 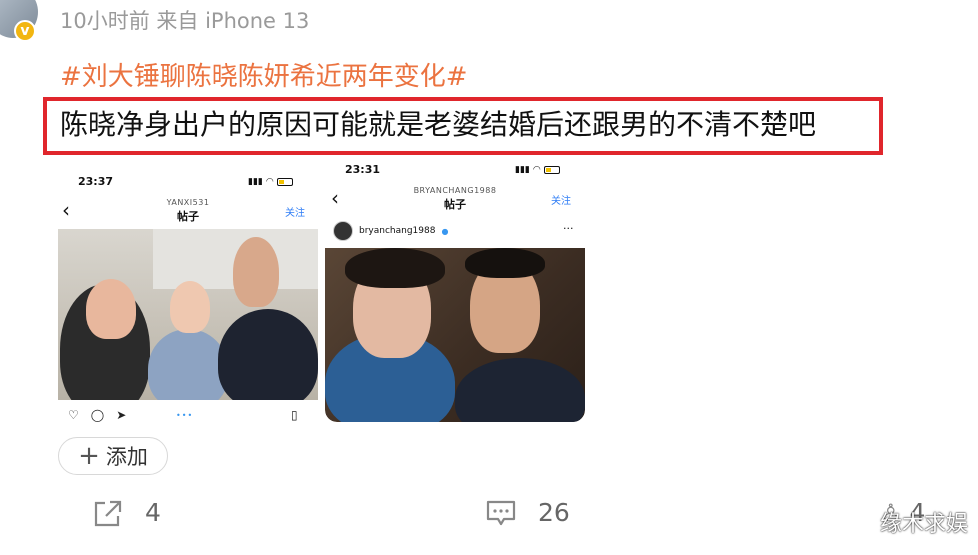 What do you see at coordinates (25, 31) in the screenshot?
I see `verified-badge-icon: v` at bounding box center [25, 31].